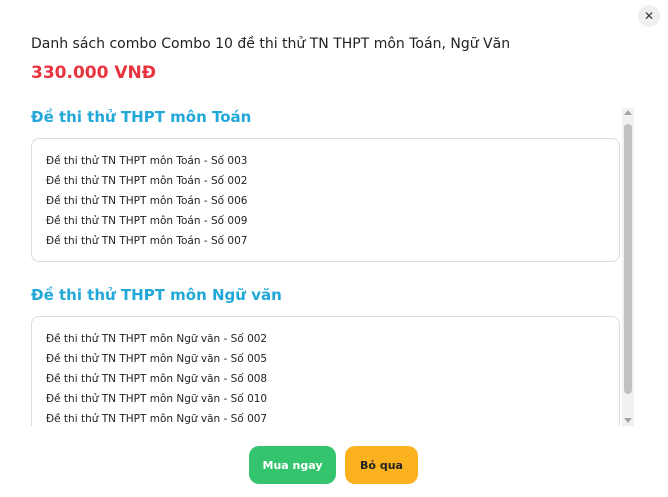 The height and width of the screenshot is (497, 668). What do you see at coordinates (628, 259) in the screenshot?
I see `scroll-thumb` at bounding box center [628, 259].